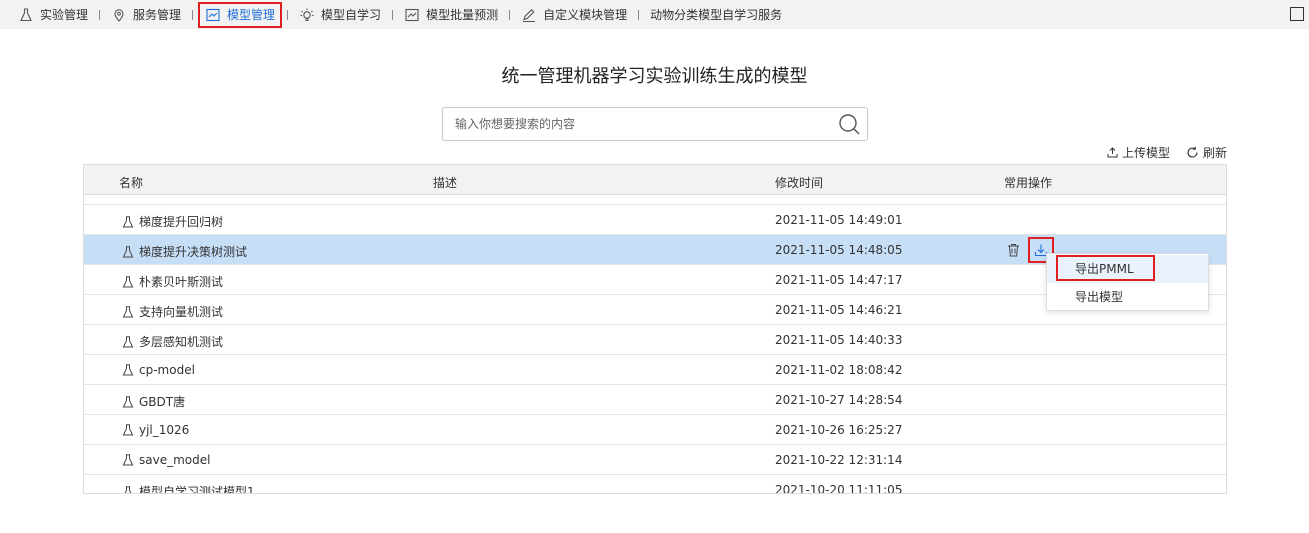 The height and width of the screenshot is (533, 1309). Describe the element at coordinates (839, 460) in the screenshot. I see `row-time: 2021-10-22 12:31:14` at that location.